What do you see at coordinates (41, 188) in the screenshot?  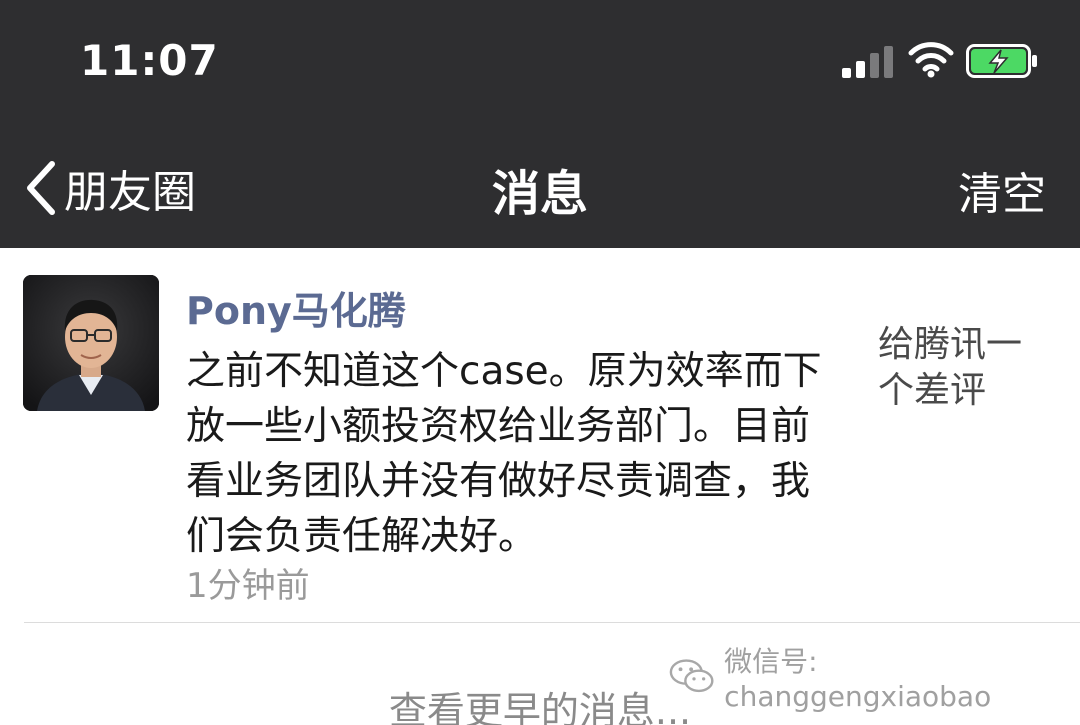 I see `chevron-left-icon` at bounding box center [41, 188].